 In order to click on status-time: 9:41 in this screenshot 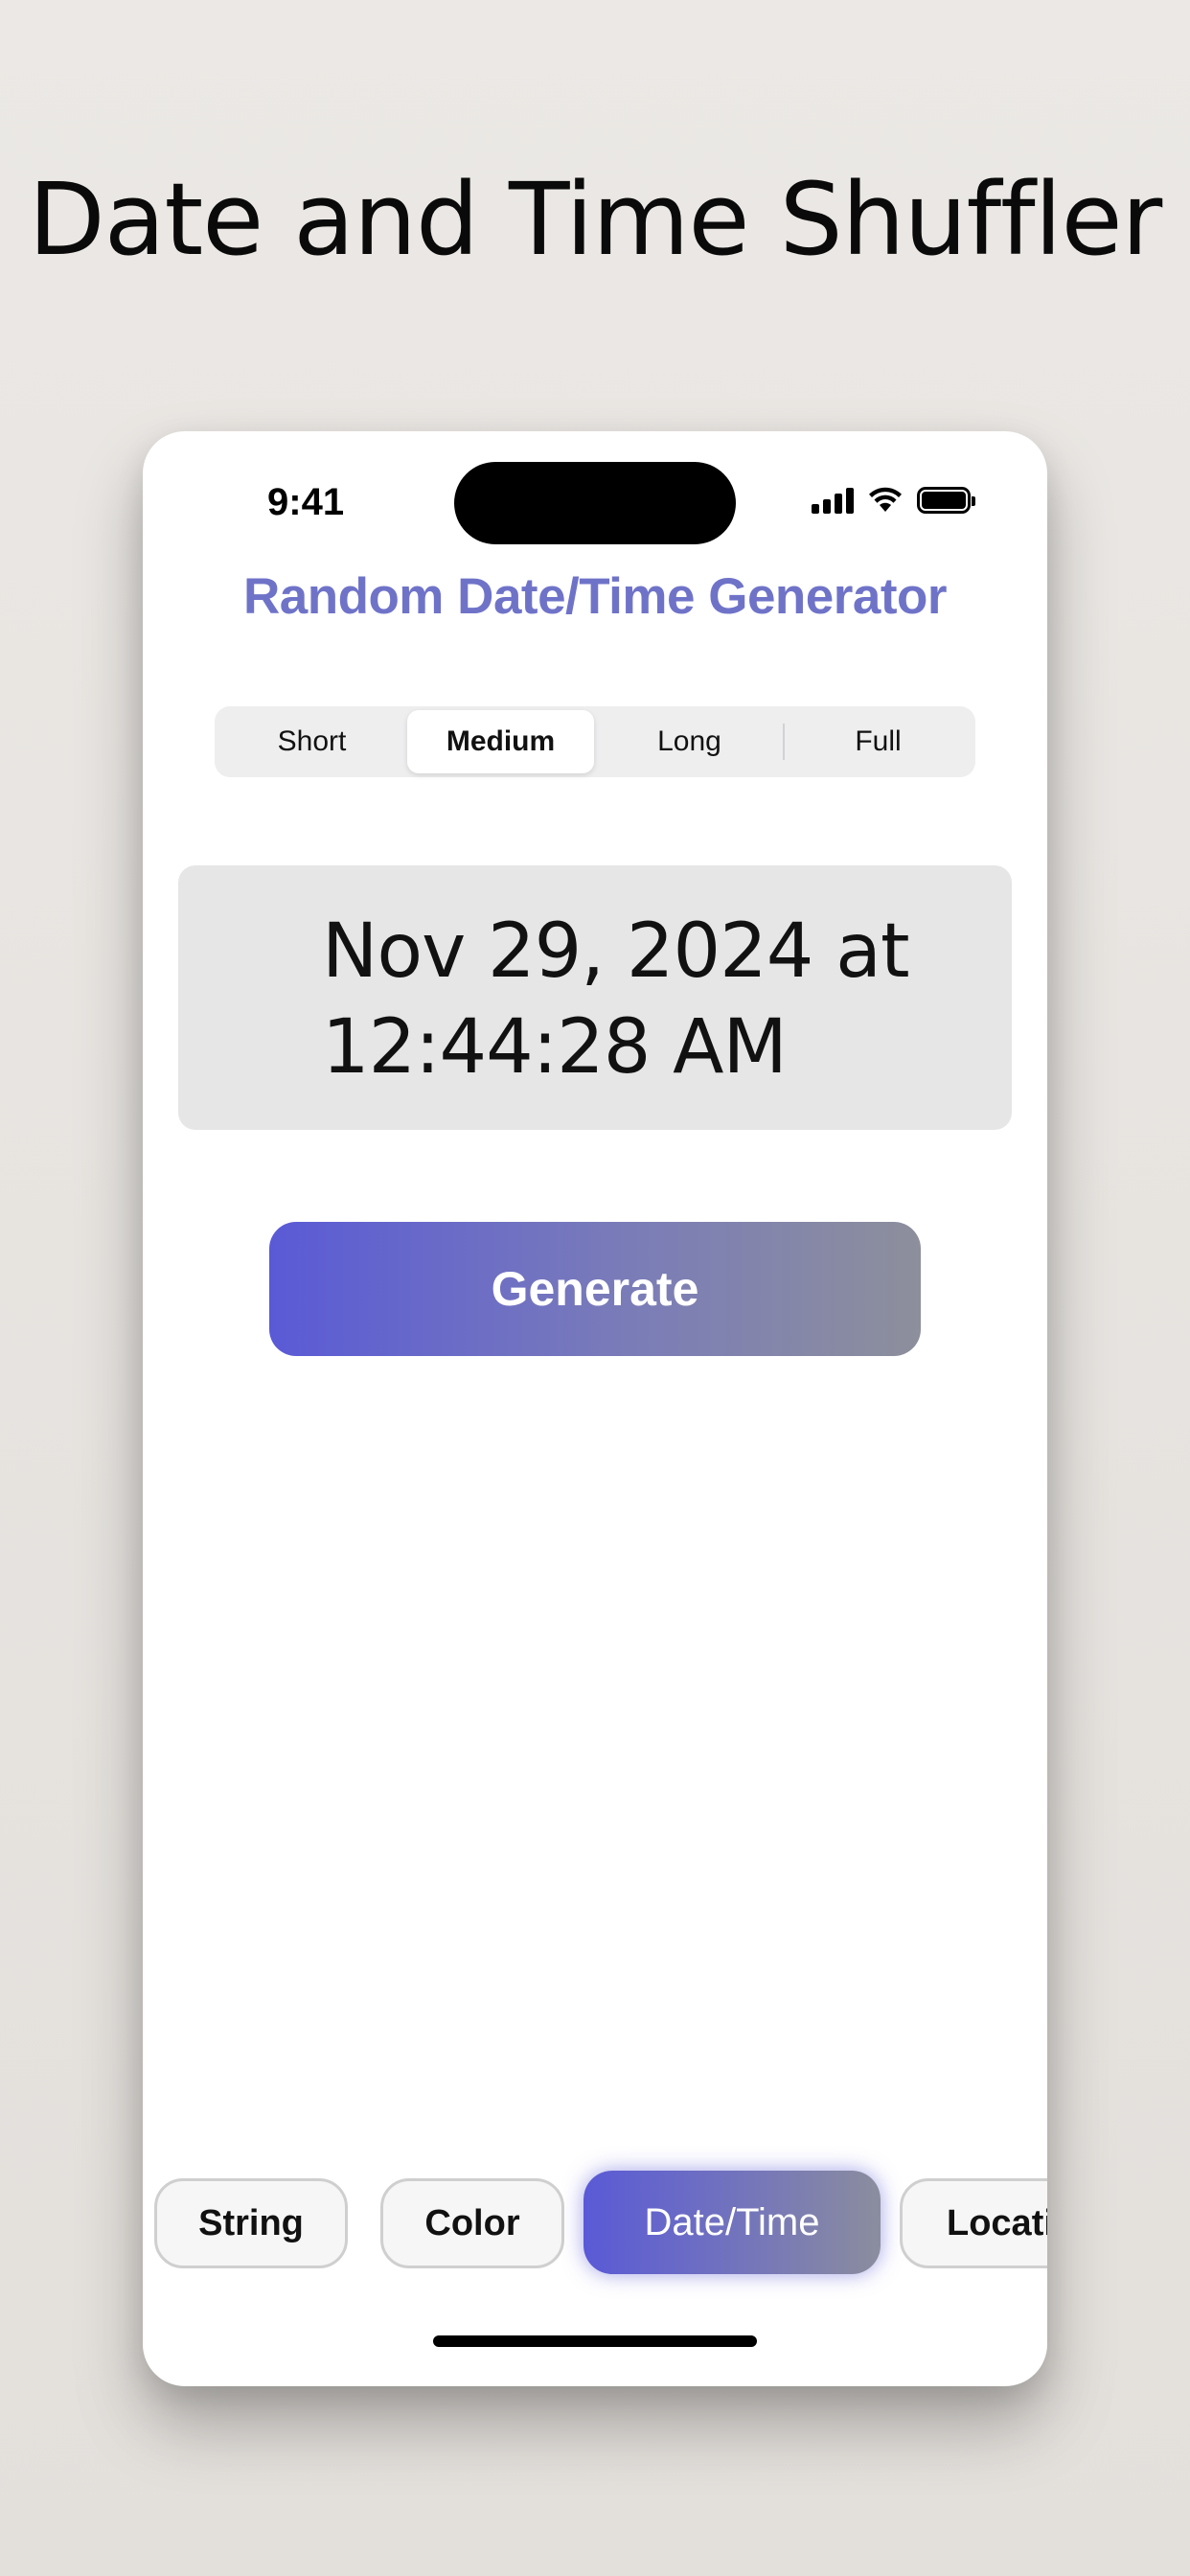, I will do `click(306, 502)`.